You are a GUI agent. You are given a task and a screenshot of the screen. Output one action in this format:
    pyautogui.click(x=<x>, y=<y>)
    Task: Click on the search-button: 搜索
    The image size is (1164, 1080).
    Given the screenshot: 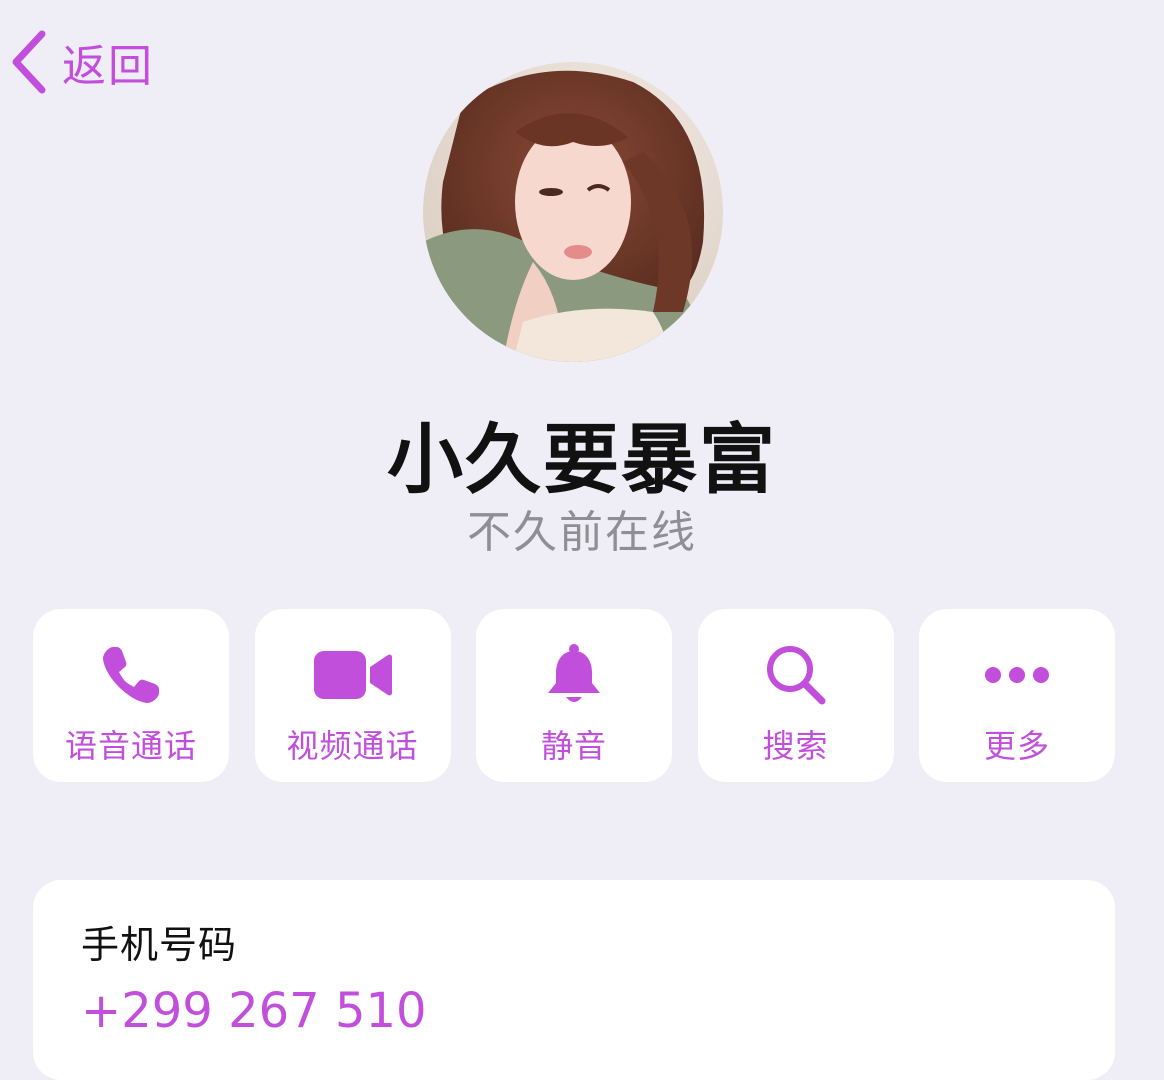 What is the action you would take?
    pyautogui.click(x=795, y=695)
    